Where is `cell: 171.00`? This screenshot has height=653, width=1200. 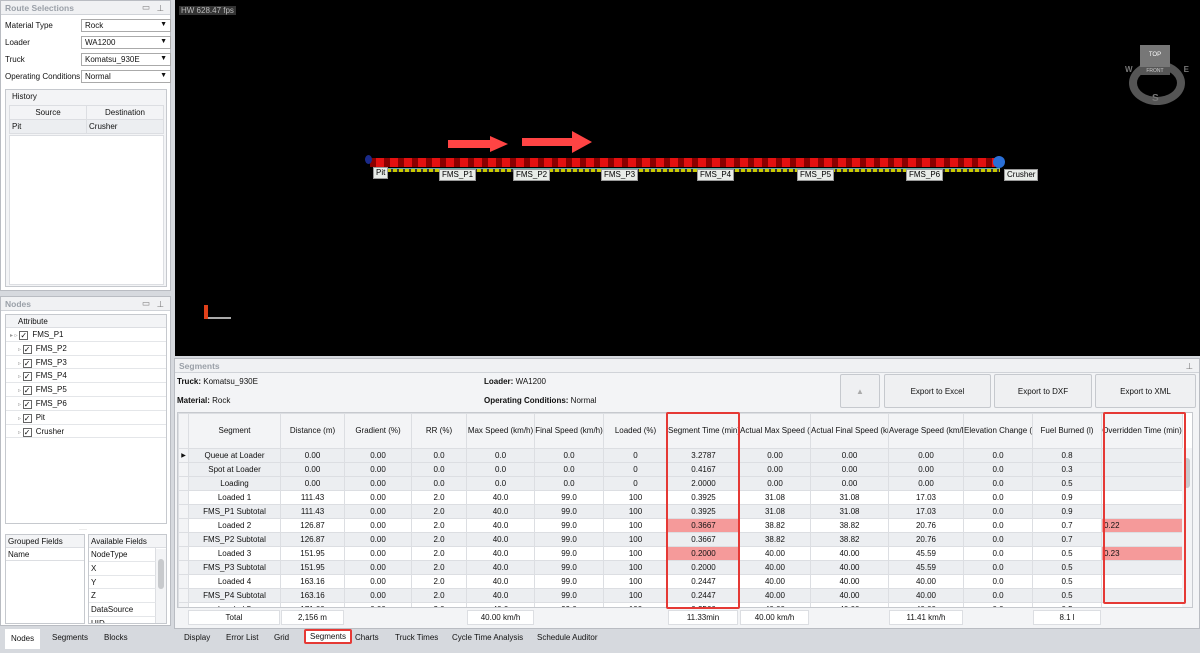
cell: 171.00 is located at coordinates (312, 604).